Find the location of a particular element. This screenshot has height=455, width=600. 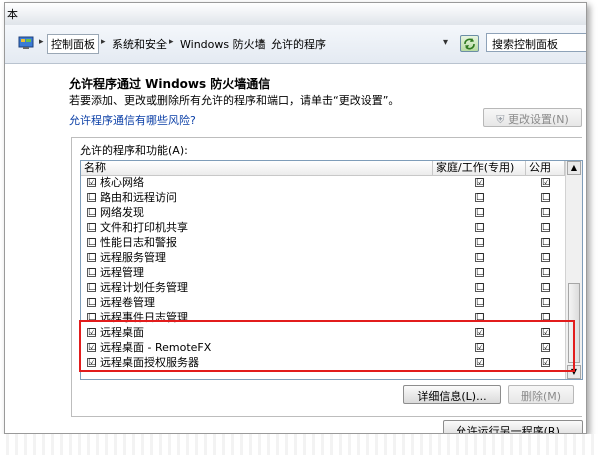

column-header-name: 名称 is located at coordinates (257, 168).